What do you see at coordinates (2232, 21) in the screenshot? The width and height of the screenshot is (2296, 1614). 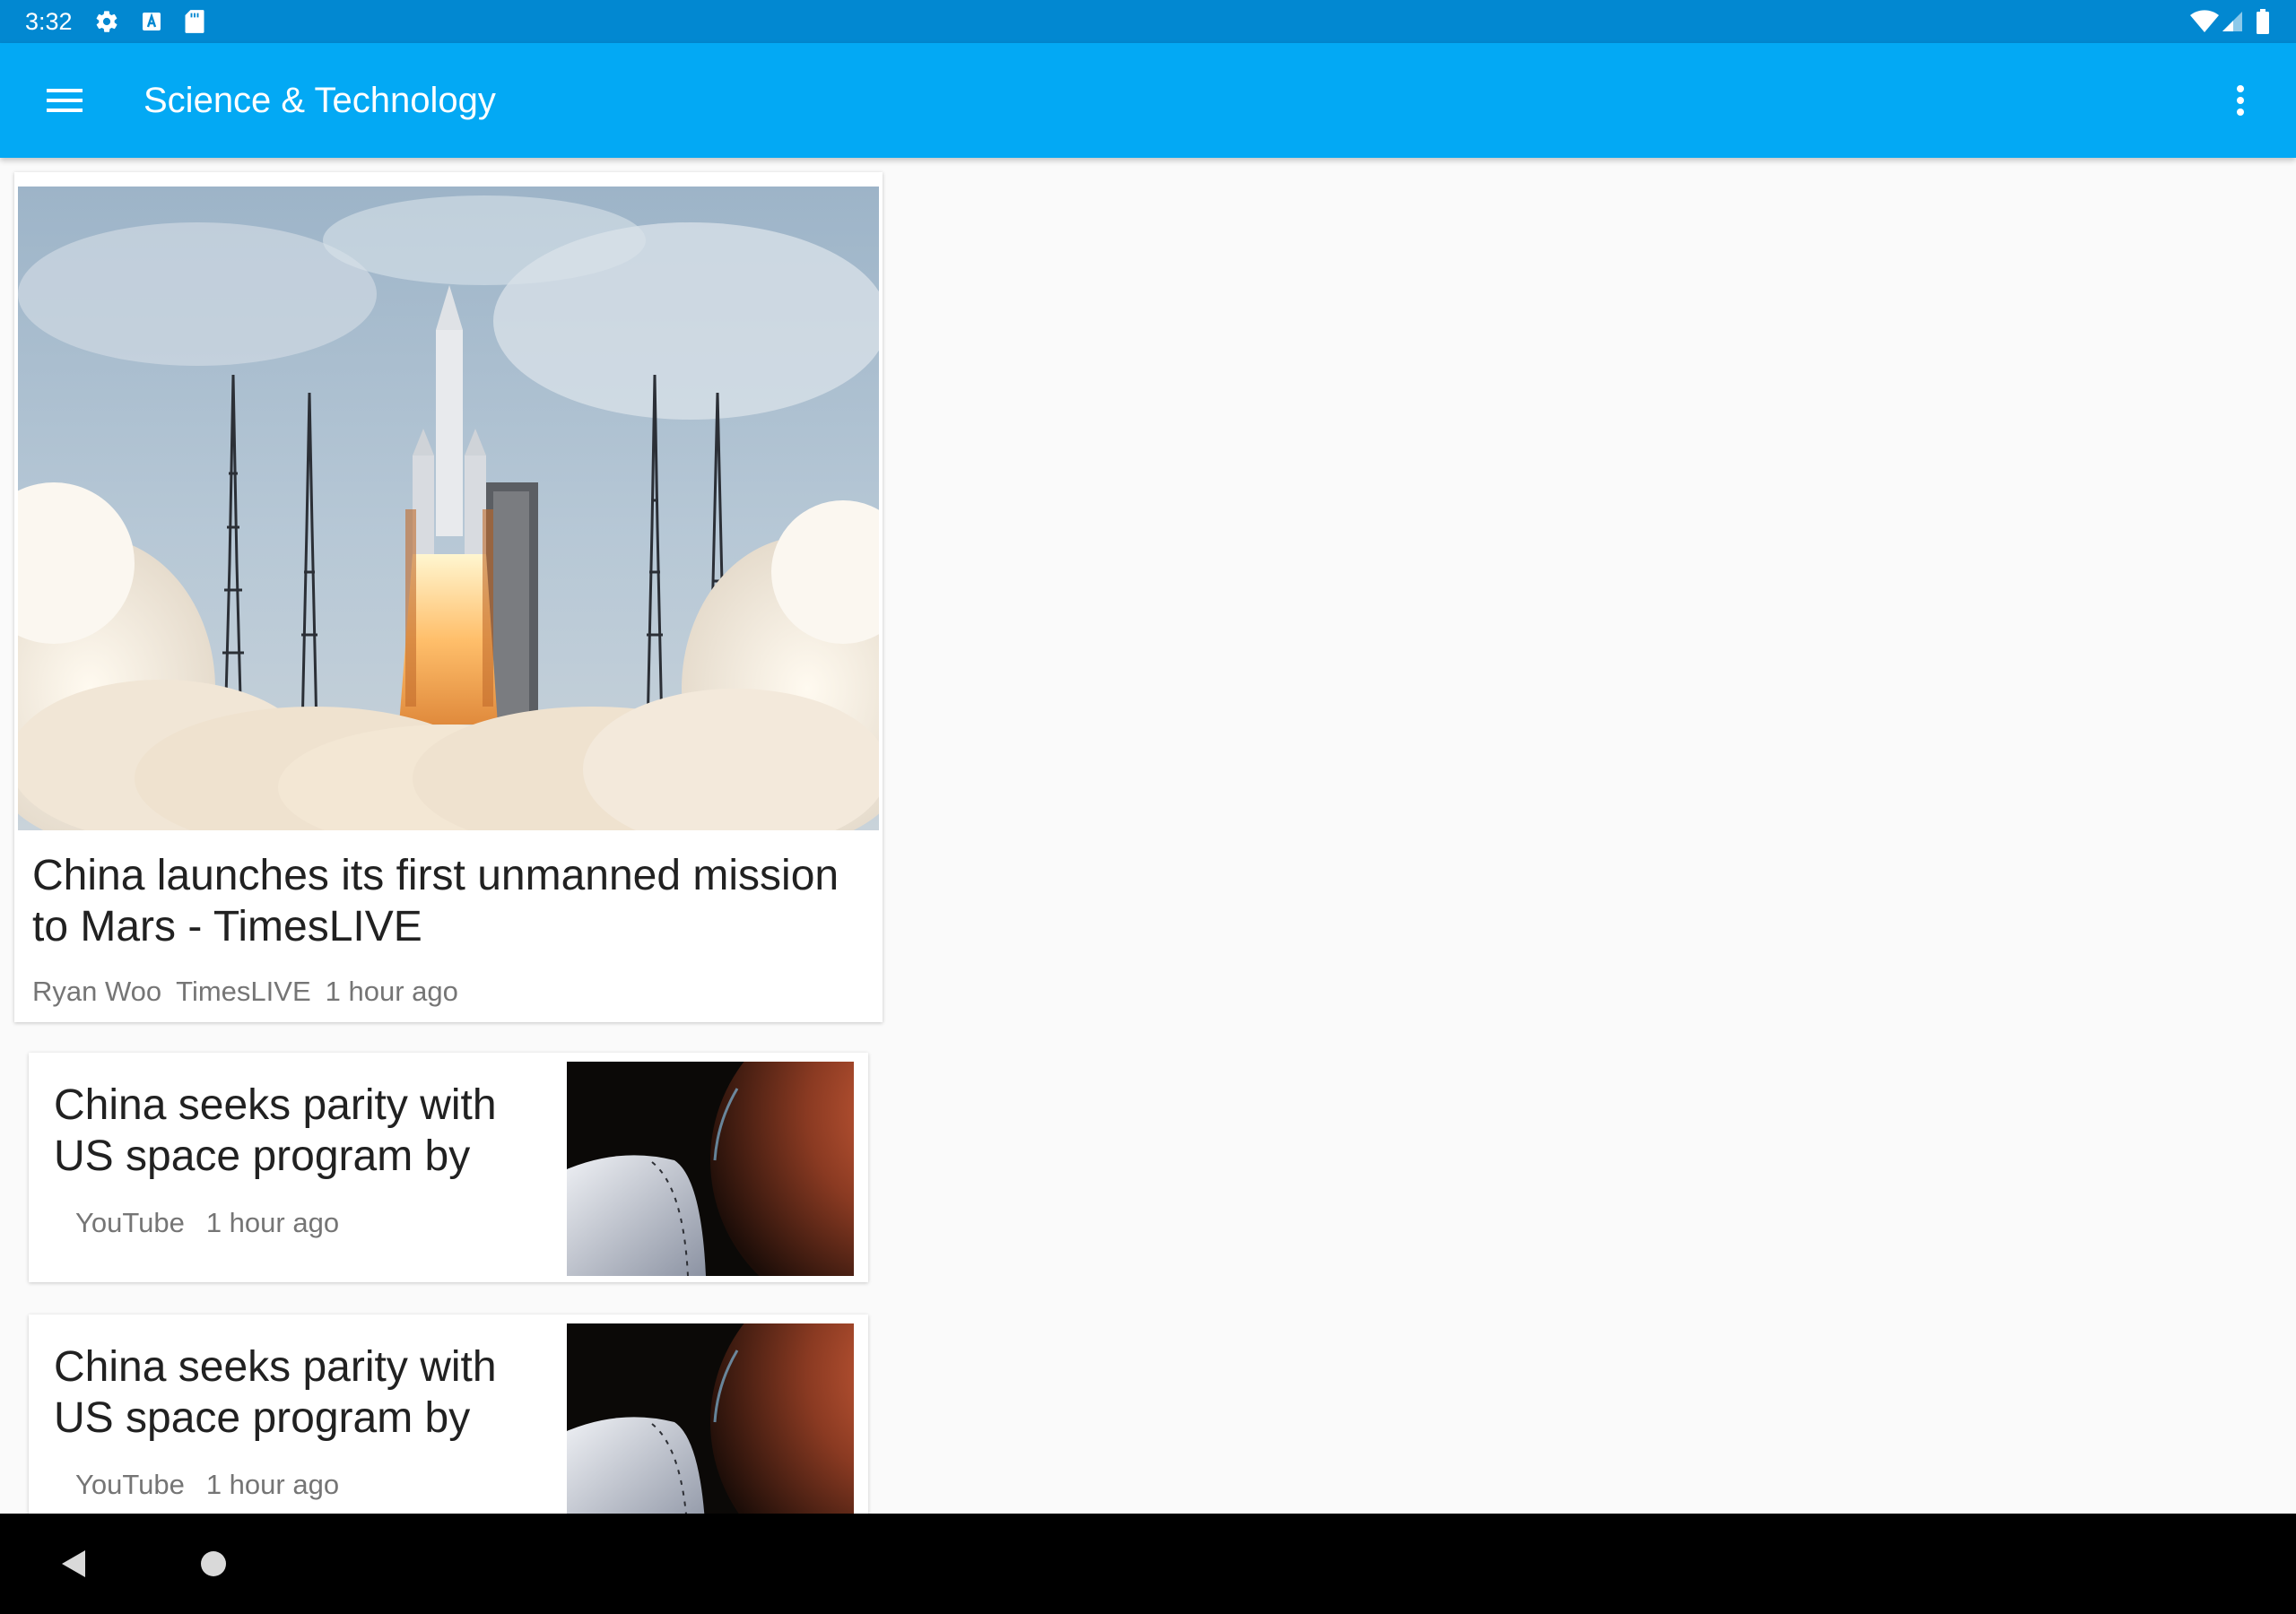 I see `cell-signal-icon` at bounding box center [2232, 21].